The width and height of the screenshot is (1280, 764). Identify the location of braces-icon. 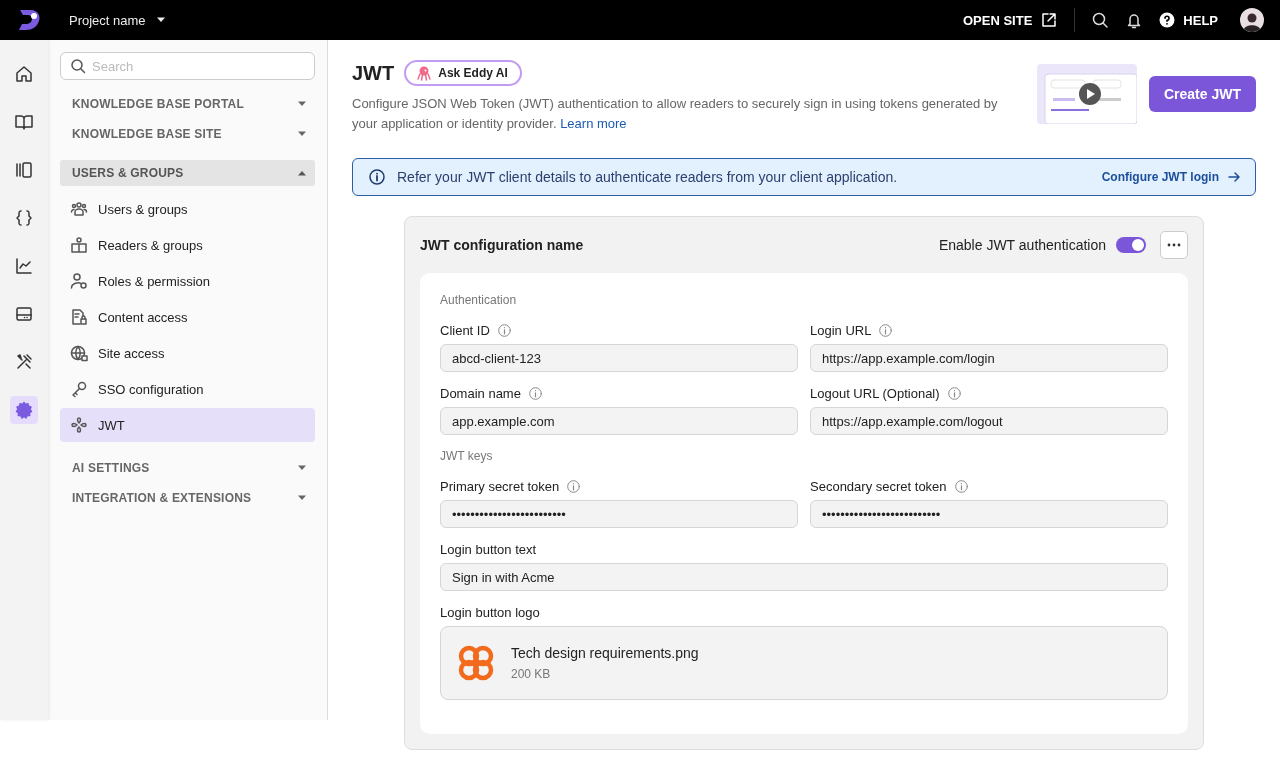
(24, 218).